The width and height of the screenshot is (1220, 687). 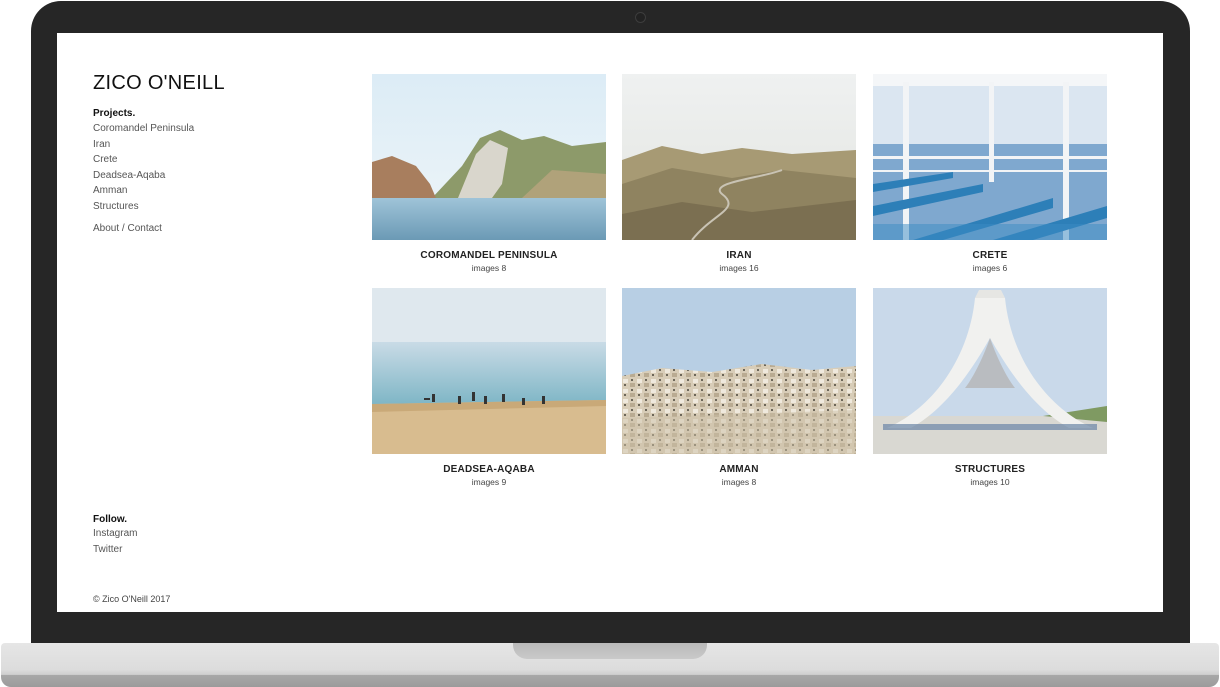 What do you see at coordinates (143, 176) in the screenshot?
I see `nav-item-deadsea-aqaba: Deadsea-Aqaba` at bounding box center [143, 176].